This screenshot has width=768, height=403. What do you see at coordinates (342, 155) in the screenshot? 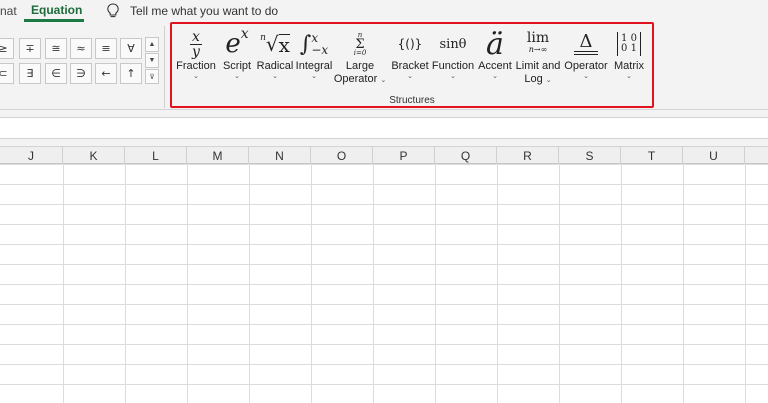
I see `column-header-o: O` at bounding box center [342, 155].